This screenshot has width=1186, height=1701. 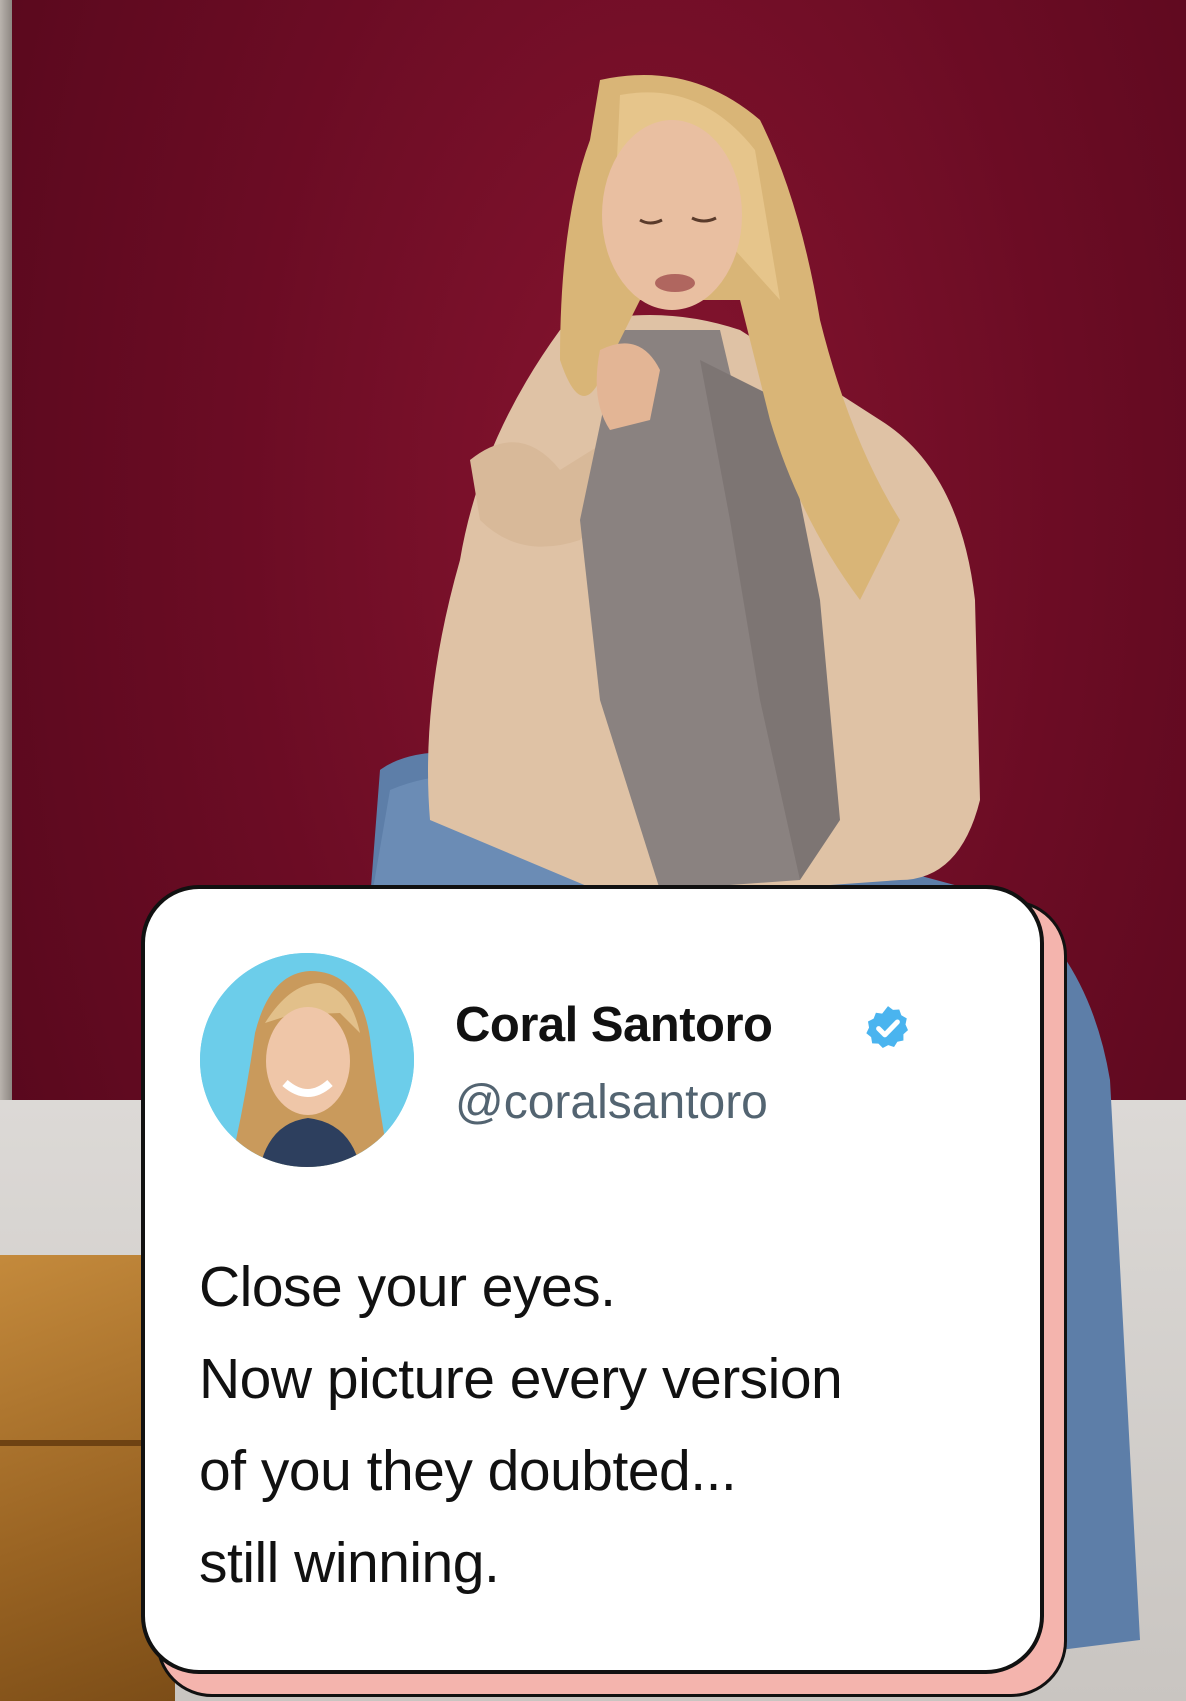 What do you see at coordinates (521, 1379) in the screenshot?
I see `post-text-line: Now picture every version` at bounding box center [521, 1379].